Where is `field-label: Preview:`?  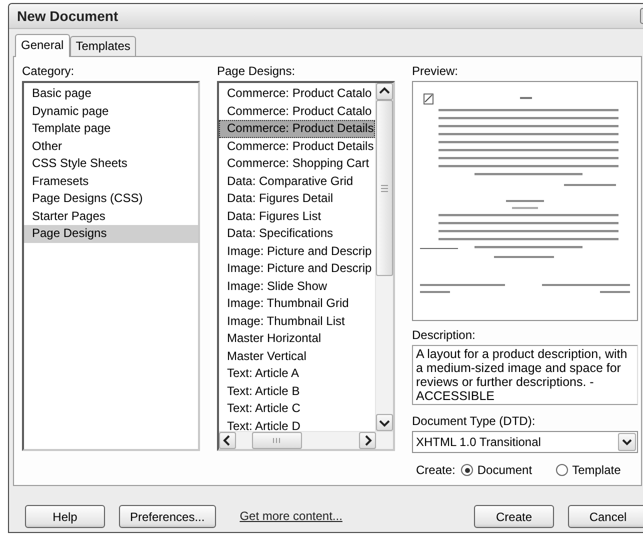 field-label: Preview: is located at coordinates (436, 71).